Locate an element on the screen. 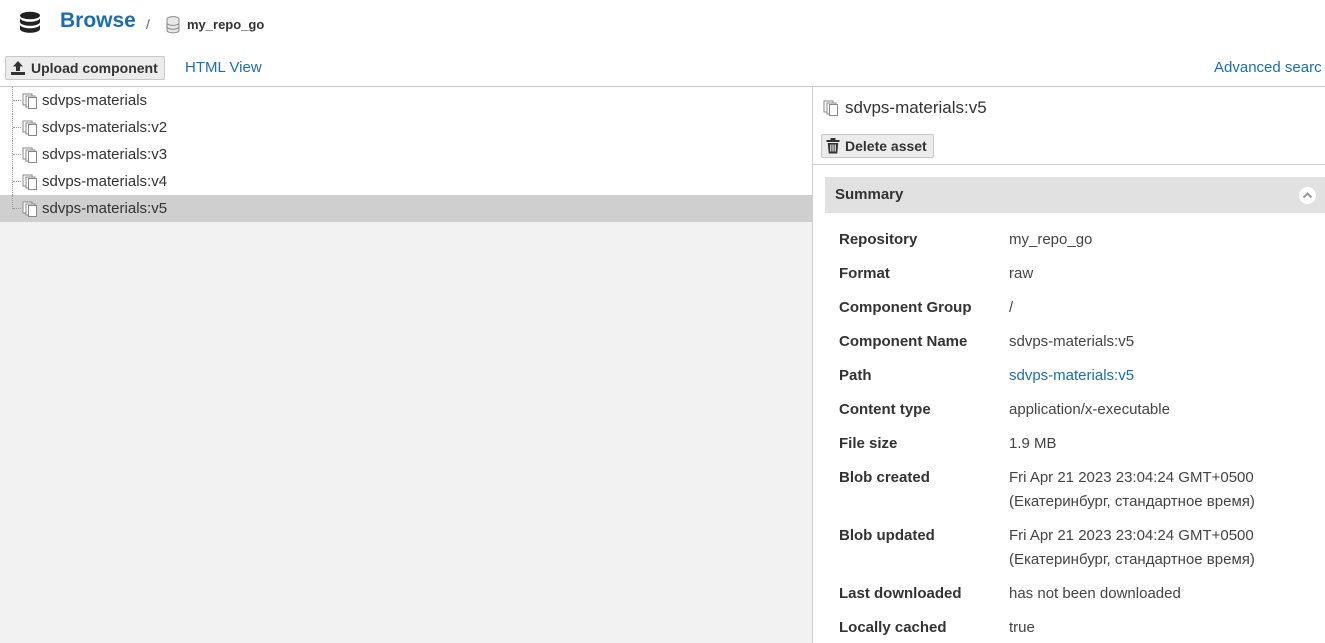 This screenshot has height=643, width=1325. upload-component-label: Upload component is located at coordinates (94, 68).